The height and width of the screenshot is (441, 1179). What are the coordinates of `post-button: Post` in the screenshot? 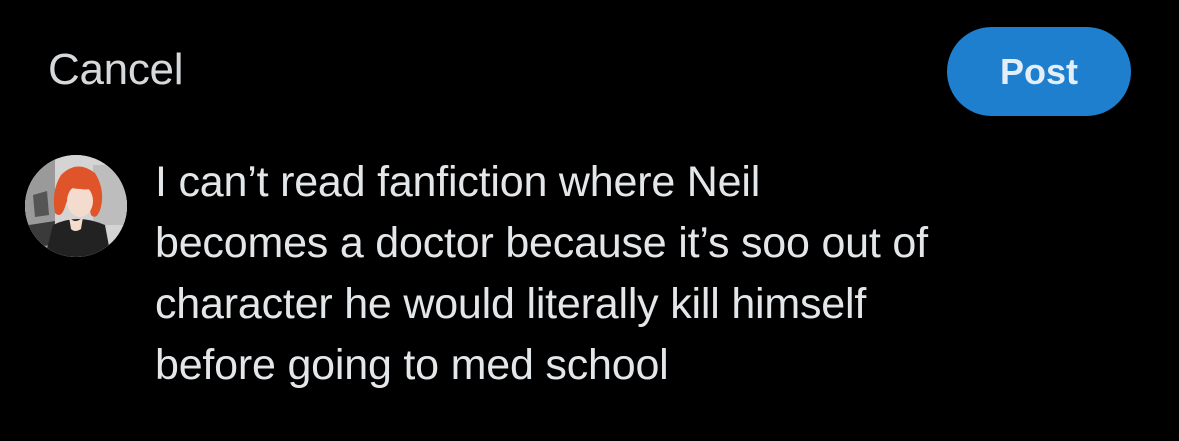 It's located at (1039, 71).